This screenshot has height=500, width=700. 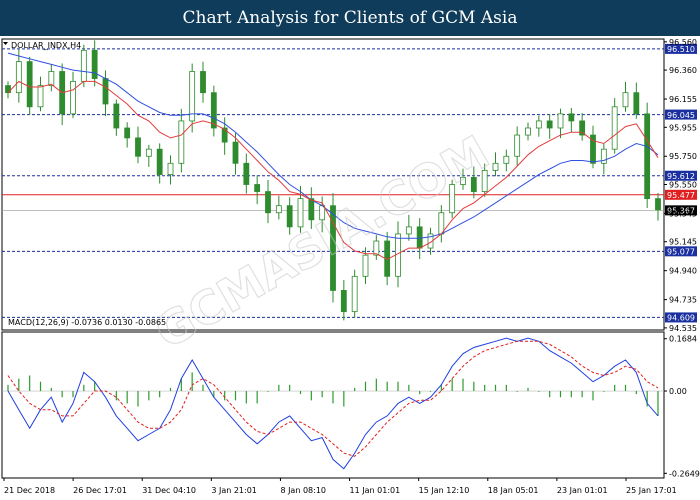 What do you see at coordinates (100, 490) in the screenshot?
I see `time-axis-tick-label: 26 Dec 17:01` at bounding box center [100, 490].